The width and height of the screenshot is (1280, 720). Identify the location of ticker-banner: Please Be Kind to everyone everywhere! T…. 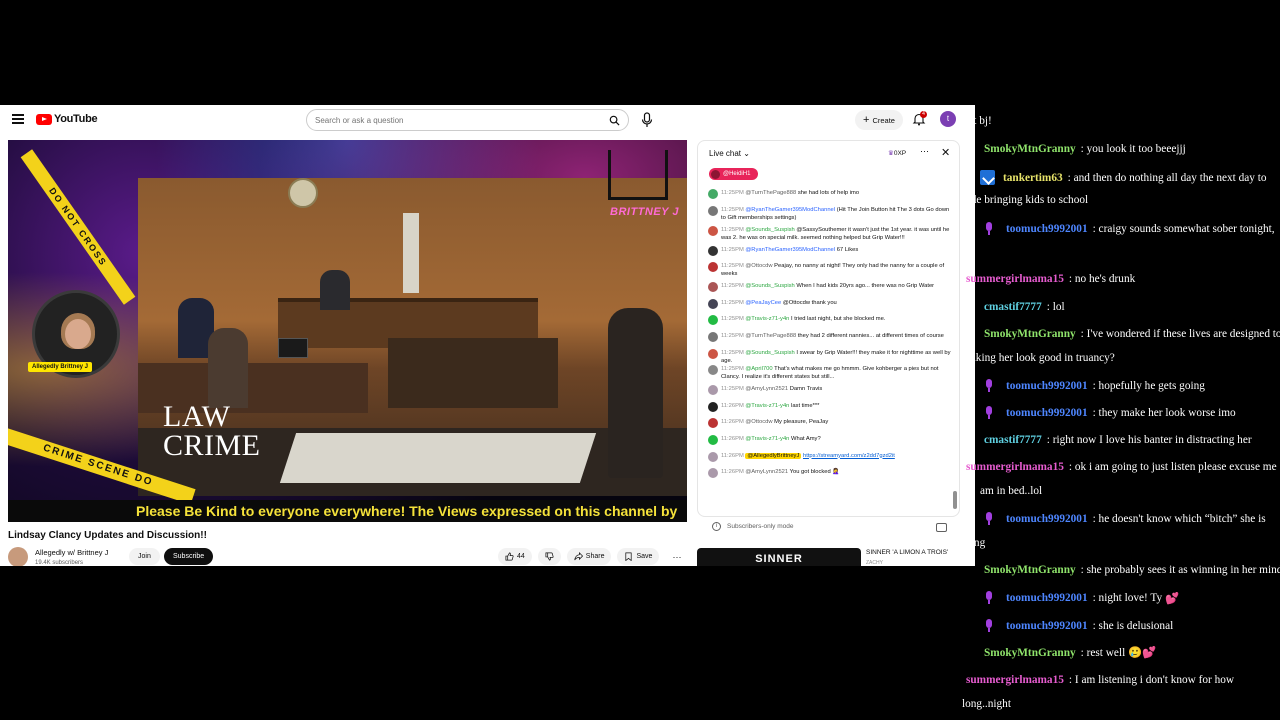
(347, 511).